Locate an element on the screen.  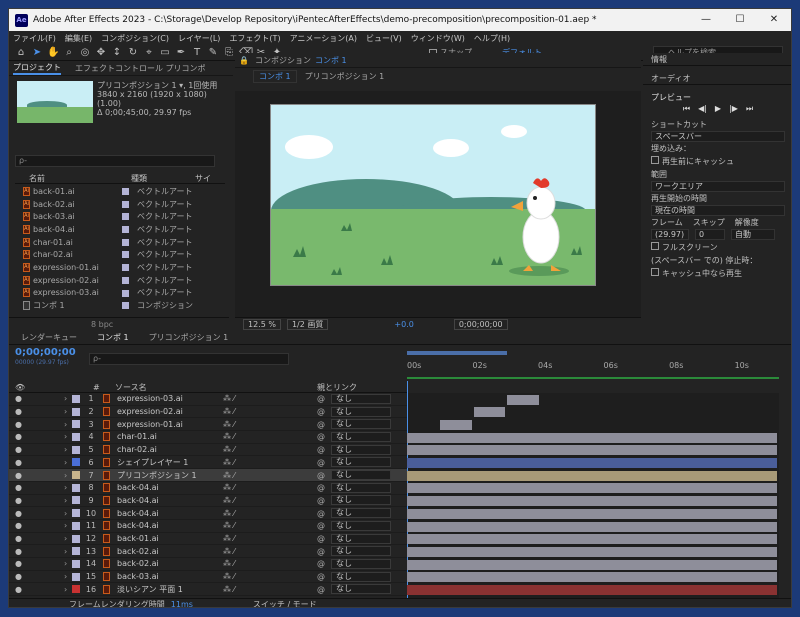
layer-name: back-02.ai is located at coordinates (138, 563).